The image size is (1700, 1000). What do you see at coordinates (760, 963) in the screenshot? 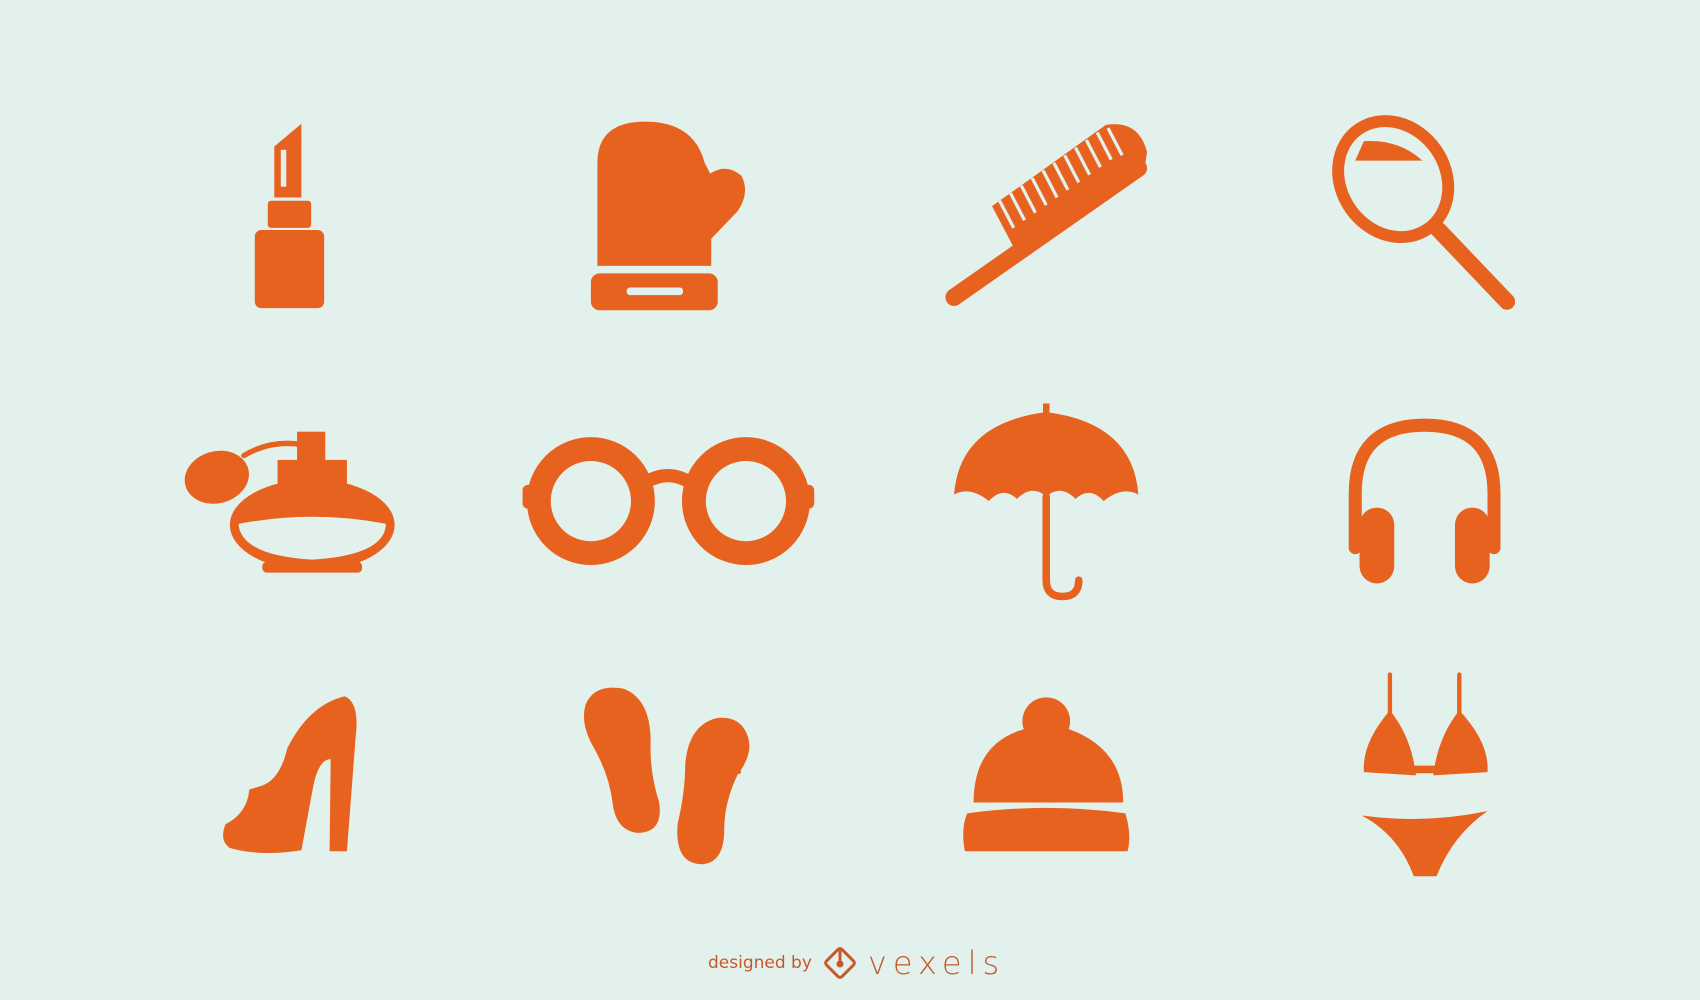
I see `credit-prefix: designed by` at bounding box center [760, 963].